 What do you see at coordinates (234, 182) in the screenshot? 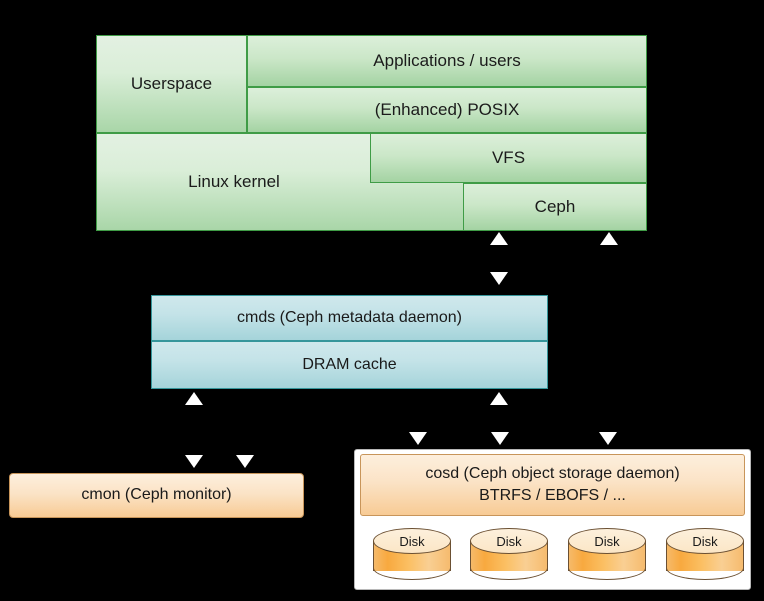
I see `linux-kernel-label: Linux kernel` at bounding box center [234, 182].